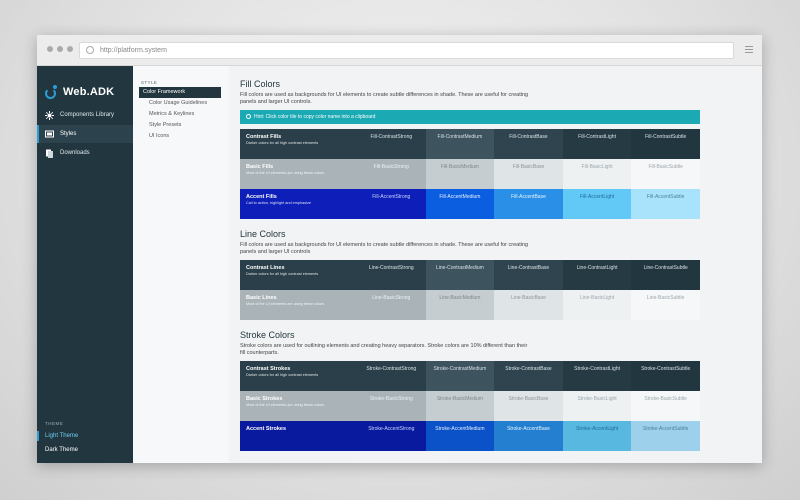  What do you see at coordinates (528, 305) in the screenshot?
I see `color-tile: Line-BasicBase` at bounding box center [528, 305].